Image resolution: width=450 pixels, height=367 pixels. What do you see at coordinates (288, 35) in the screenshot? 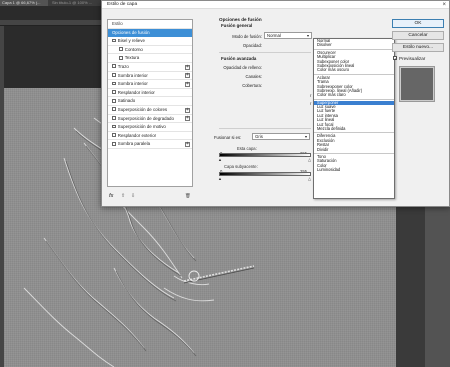
I see `blend-mode-select: Normal ▾` at bounding box center [288, 35].